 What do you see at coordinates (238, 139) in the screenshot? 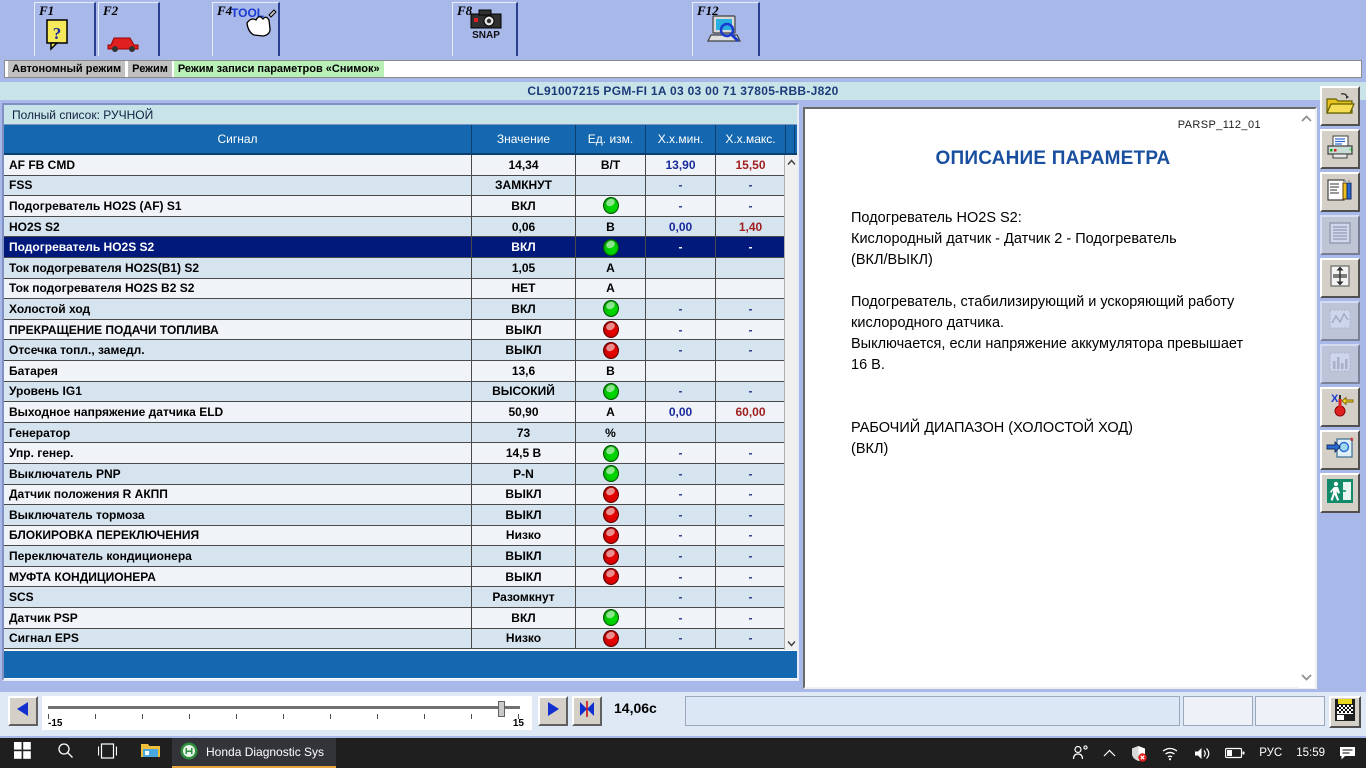
I see `column-header-signal: Сигнал` at bounding box center [238, 139].